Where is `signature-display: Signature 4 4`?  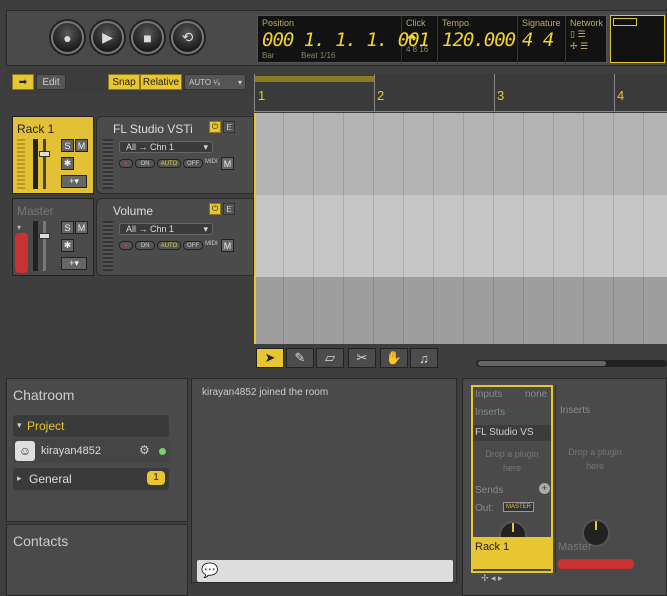 signature-display: Signature 4 4 is located at coordinates (542, 40).